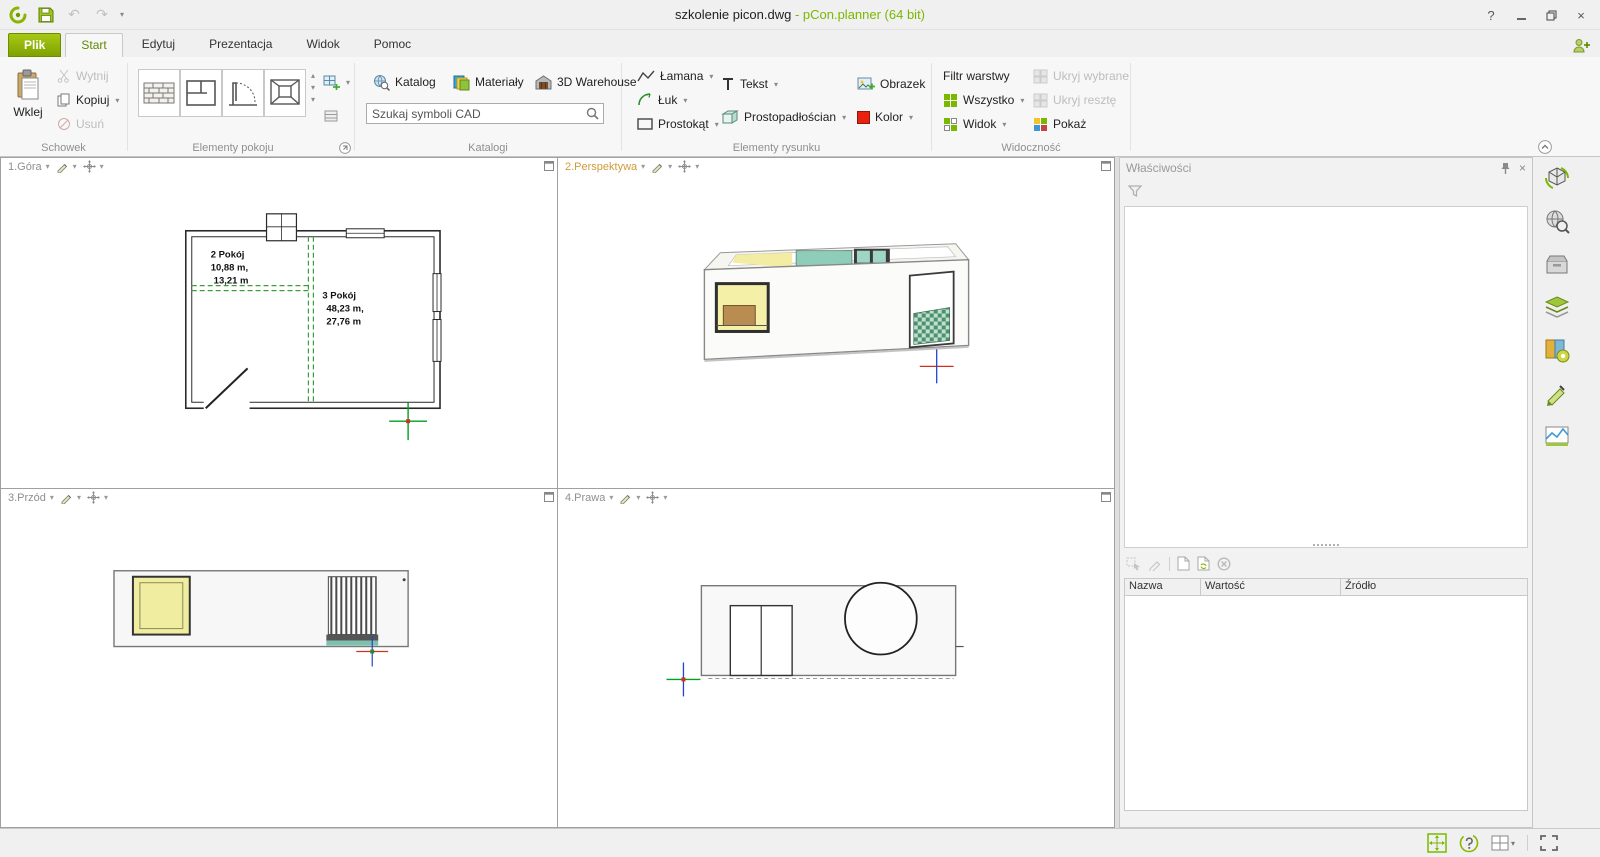 This screenshot has height=857, width=1600. Describe the element at coordinates (657, 166) in the screenshot. I see `viewport-2-render-mode-pen-icon` at that location.